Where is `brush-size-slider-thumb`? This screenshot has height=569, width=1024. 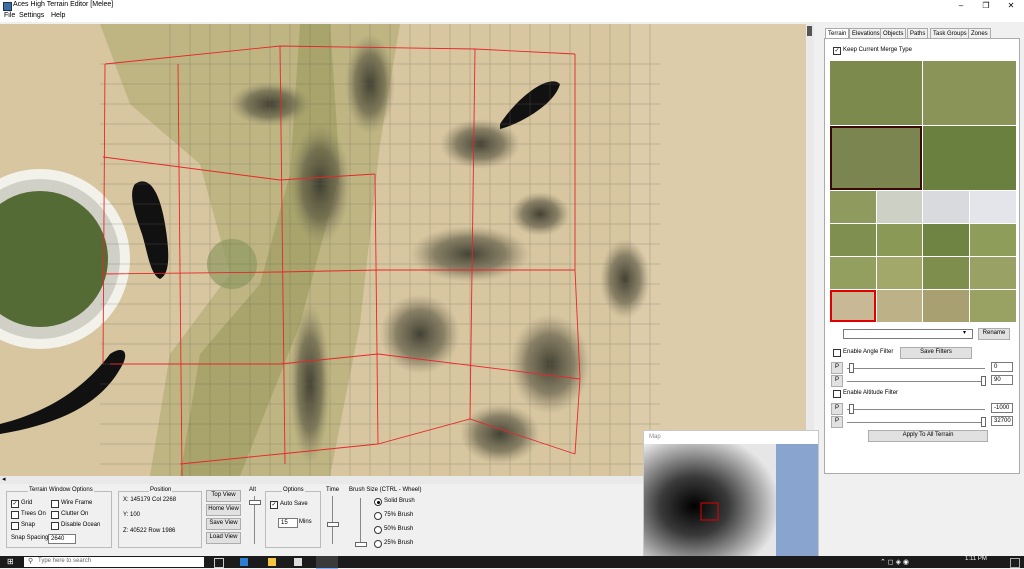
brush-size-slider-thumb is located at coordinates (361, 544).